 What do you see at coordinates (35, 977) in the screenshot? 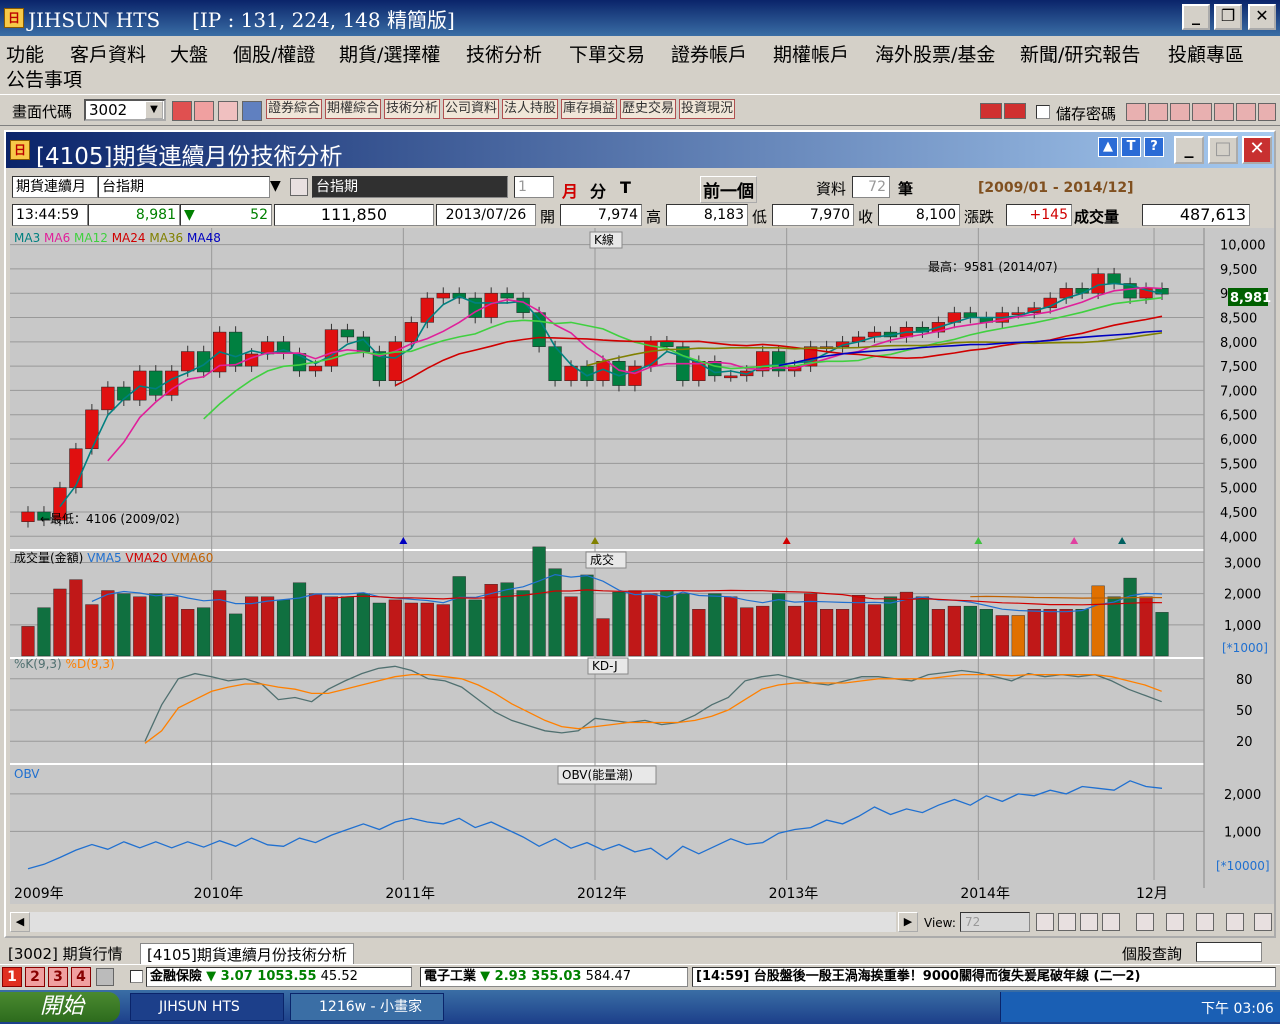
I see `screen-2-button: 2` at bounding box center [35, 977].